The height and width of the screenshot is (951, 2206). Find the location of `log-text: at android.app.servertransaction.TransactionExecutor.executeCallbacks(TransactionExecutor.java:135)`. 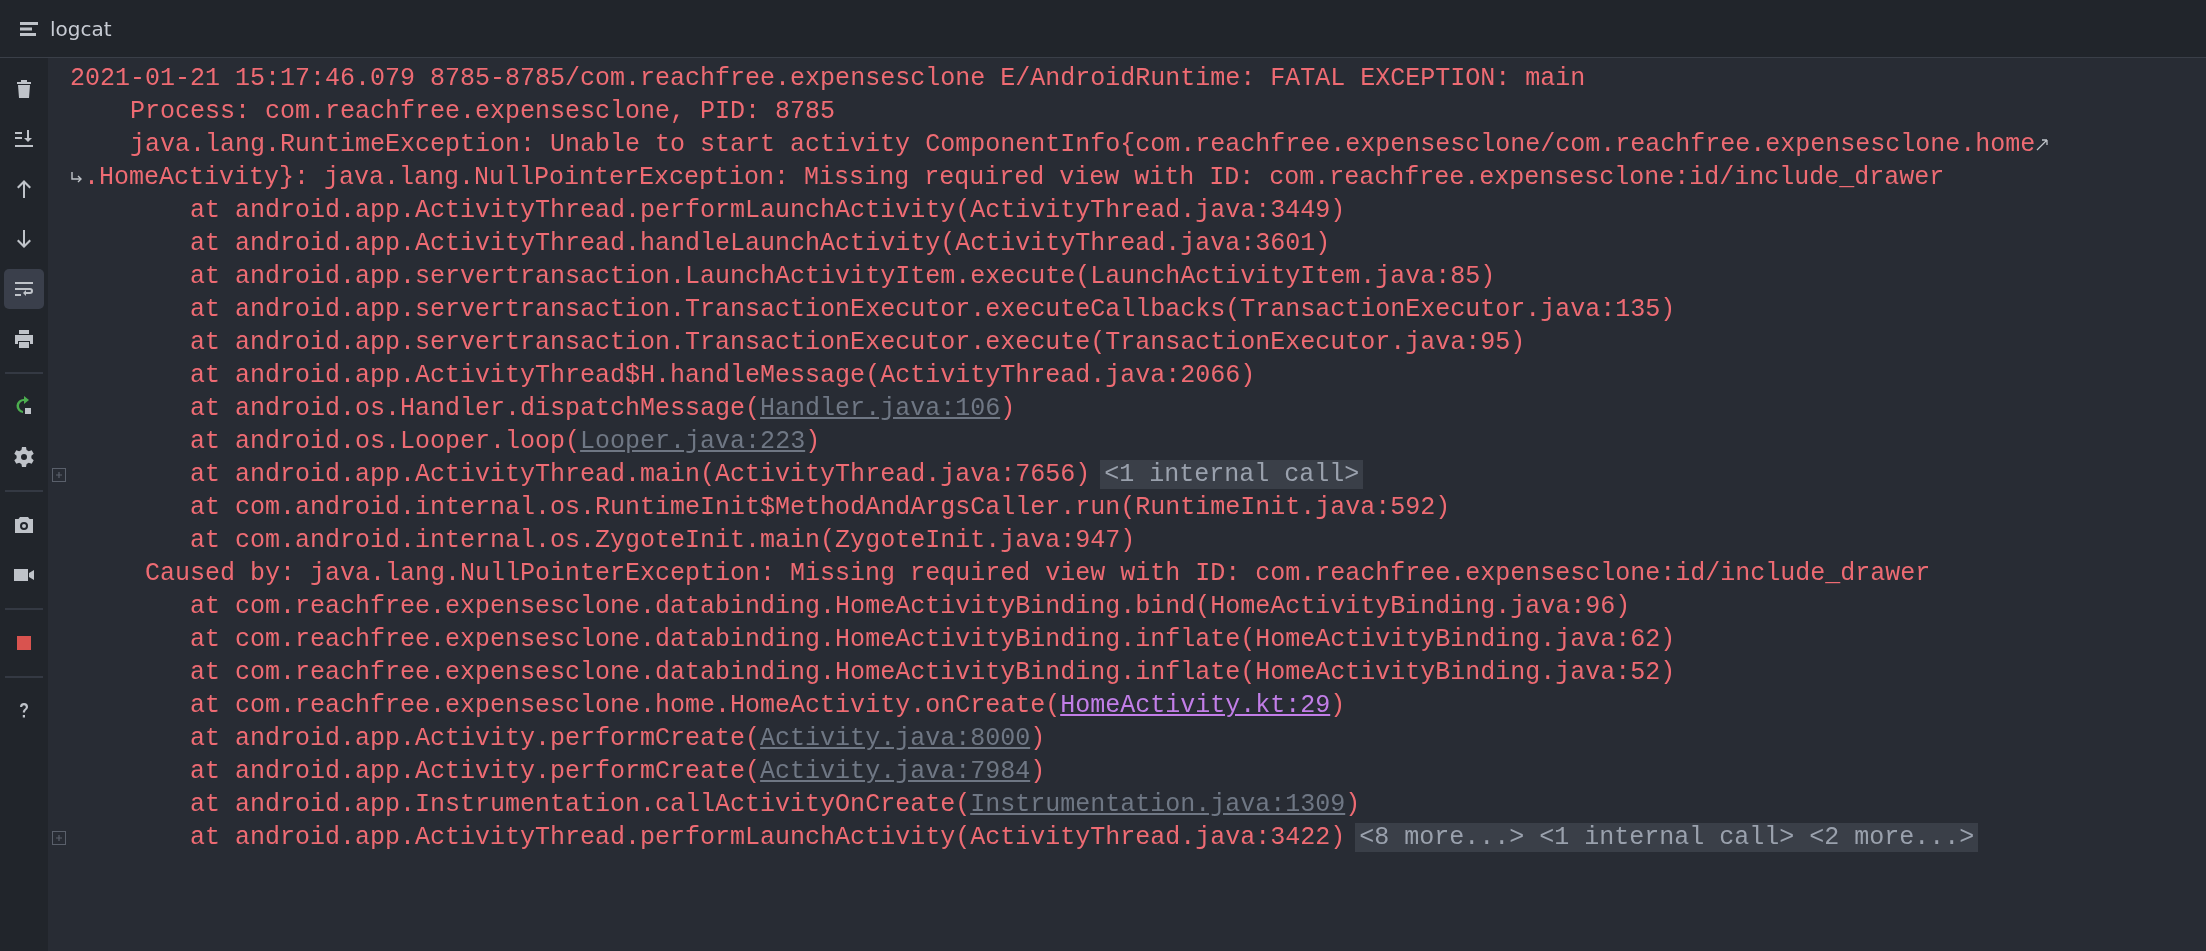

log-text: at android.app.servertransaction.TransactionExecutor.executeCallbacks(TransactionExecutor.java:135) is located at coordinates (933, 309).